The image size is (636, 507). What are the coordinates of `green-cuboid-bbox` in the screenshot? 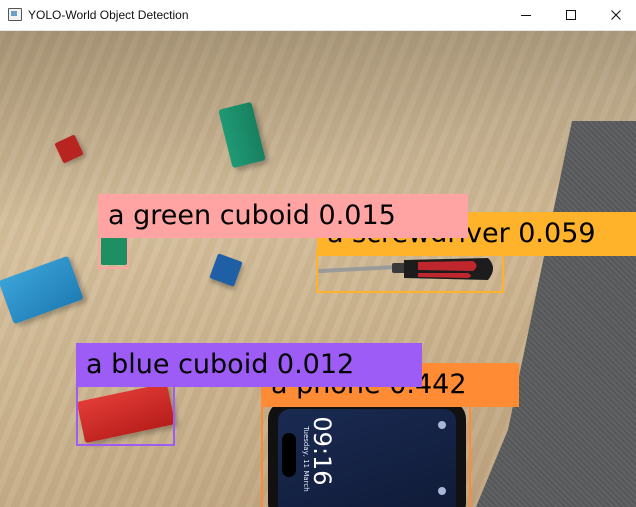 It's located at (113, 252).